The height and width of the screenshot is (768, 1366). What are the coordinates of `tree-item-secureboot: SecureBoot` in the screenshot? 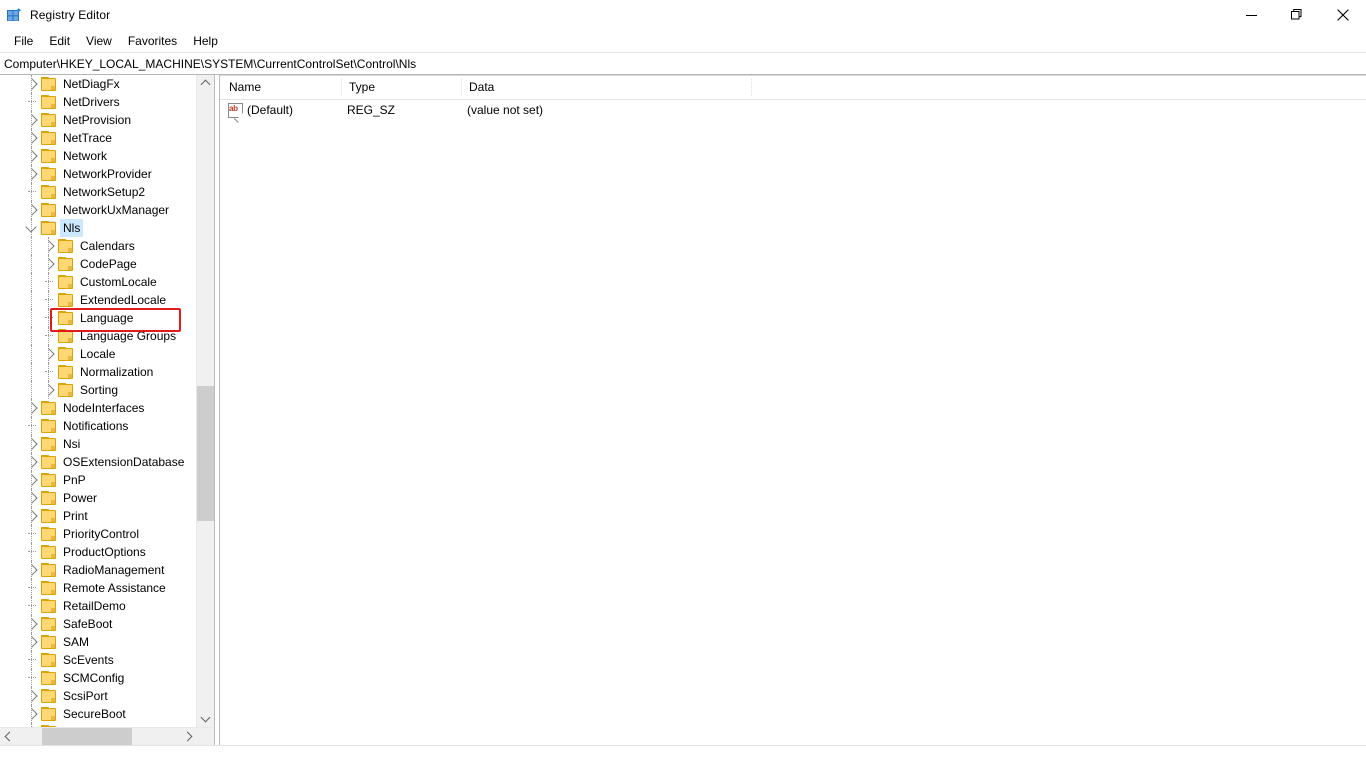 It's located at (107, 714).